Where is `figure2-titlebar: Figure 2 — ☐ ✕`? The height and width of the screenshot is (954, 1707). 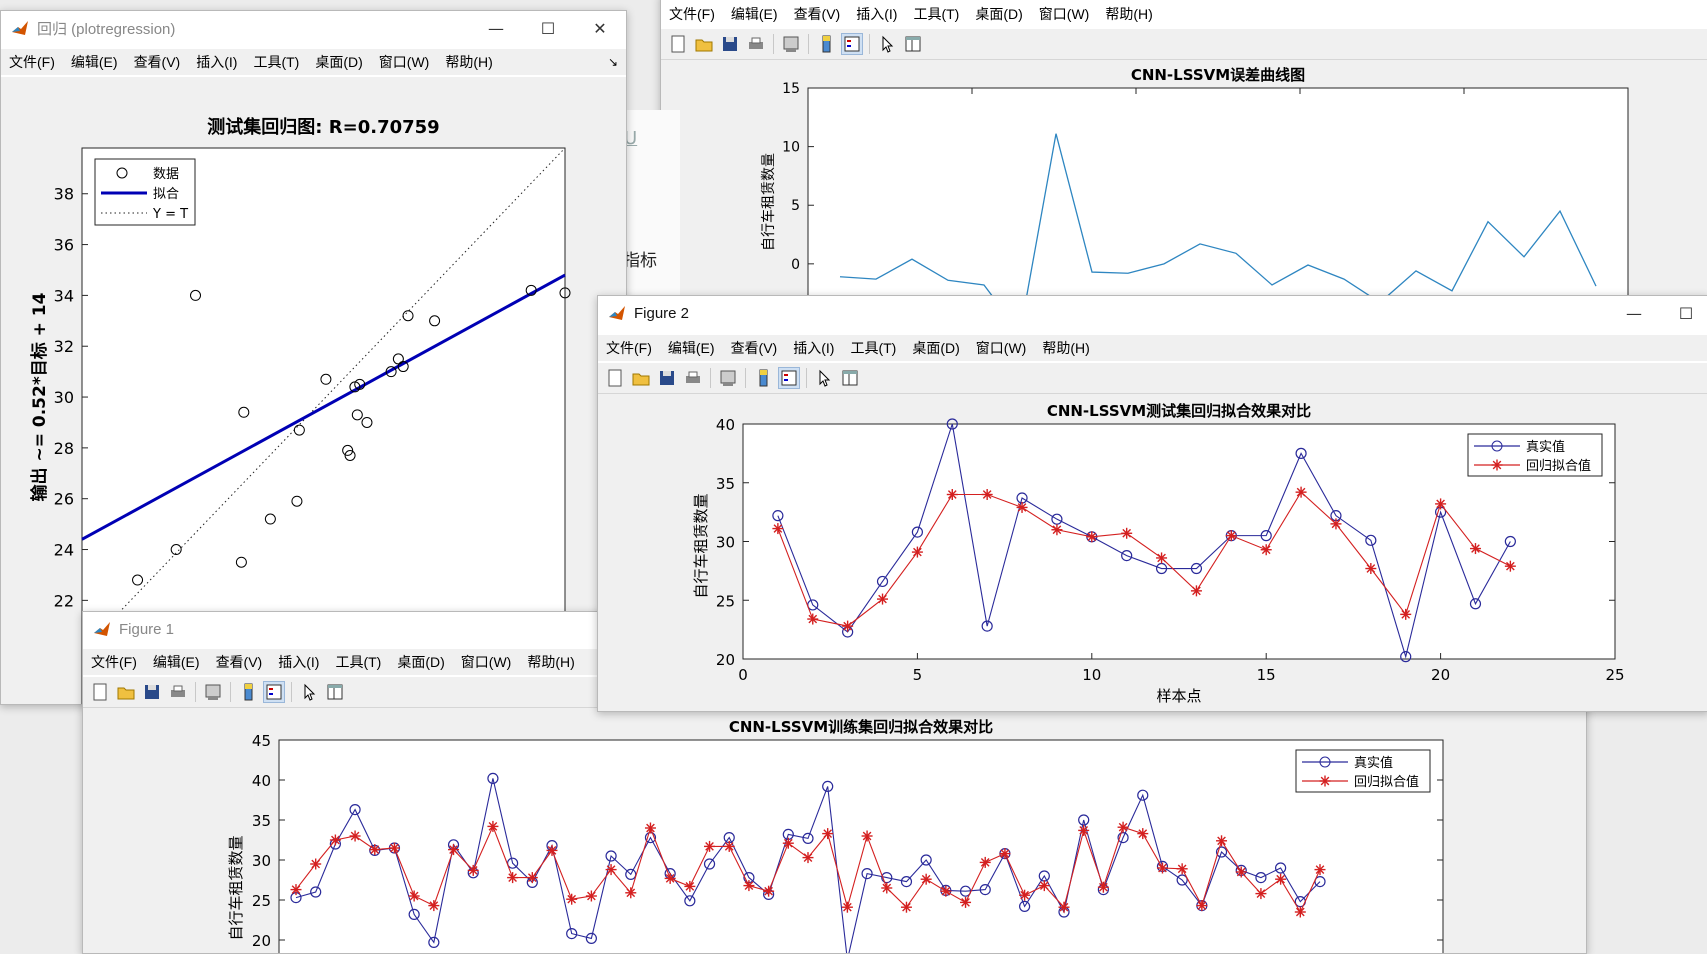
figure2-titlebar: Figure 2 — ☐ ✕ is located at coordinates (1152, 313).